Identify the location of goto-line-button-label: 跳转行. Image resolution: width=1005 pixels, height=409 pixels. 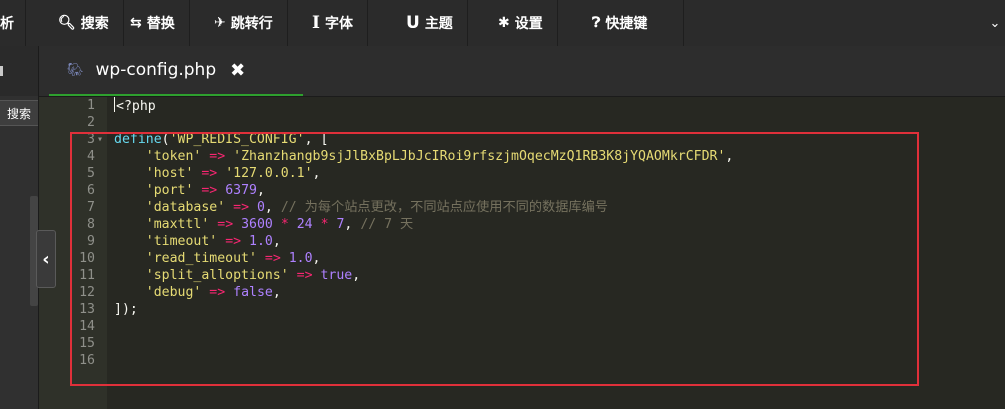
(251, 24).